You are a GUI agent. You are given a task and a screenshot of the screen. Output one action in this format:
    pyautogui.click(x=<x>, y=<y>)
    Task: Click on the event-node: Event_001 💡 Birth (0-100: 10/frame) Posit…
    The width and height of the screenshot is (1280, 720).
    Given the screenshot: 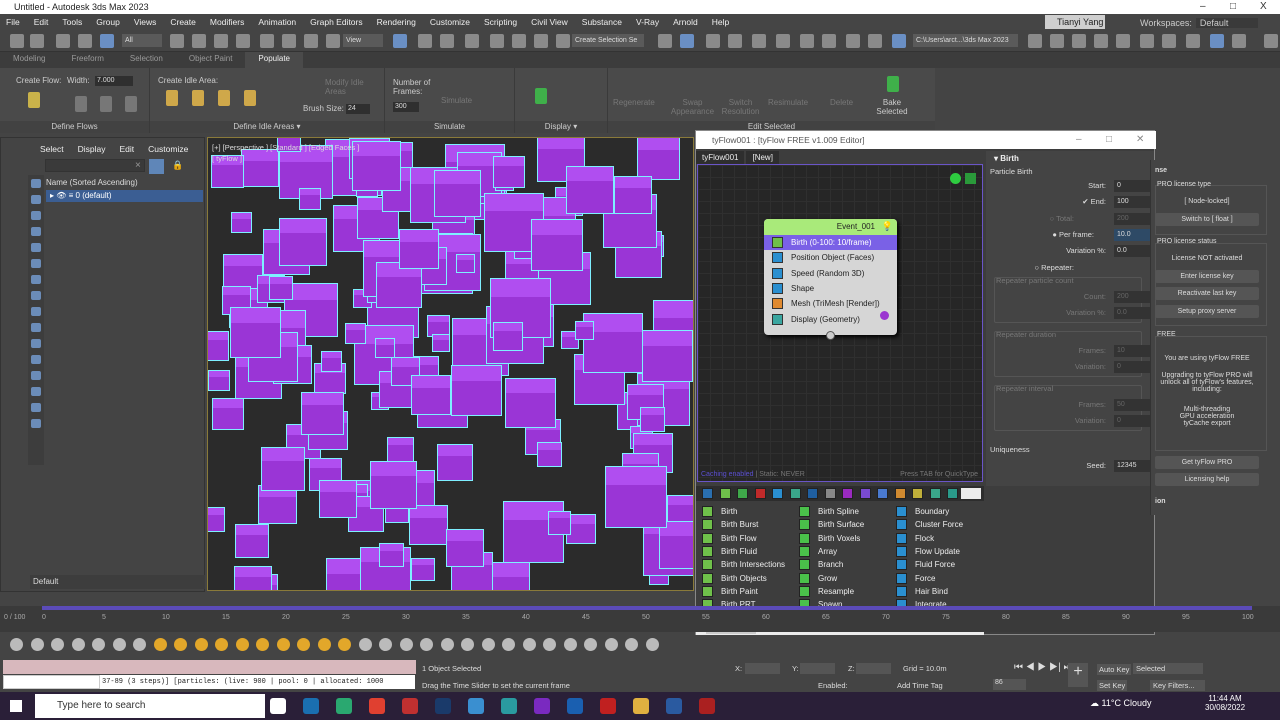 What is the action you would take?
    pyautogui.click(x=830, y=279)
    